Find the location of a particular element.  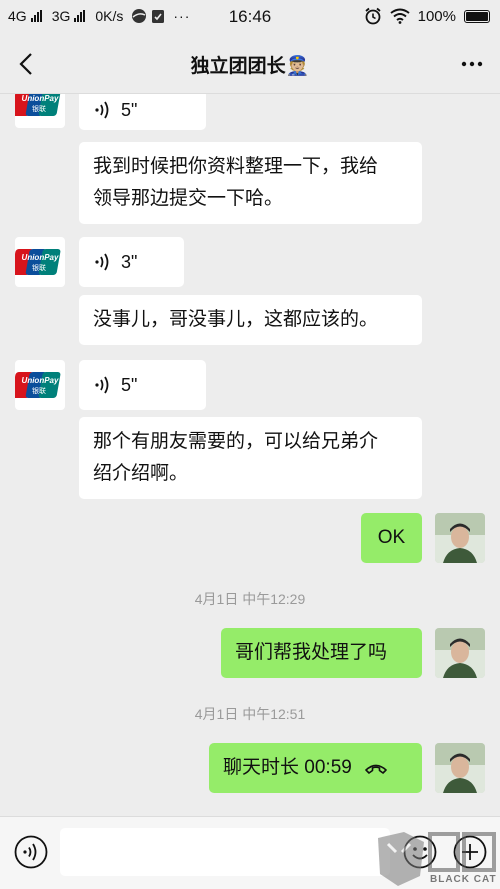

text-message: 我到时候把你资料整理一下，我给 领导那边提交一下哈。 is located at coordinates (250, 183).